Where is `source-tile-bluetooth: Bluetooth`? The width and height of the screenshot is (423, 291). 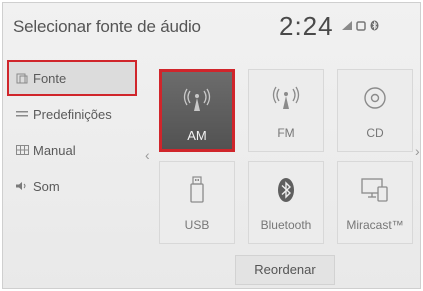 source-tile-bluetooth: Bluetooth is located at coordinates (286, 202).